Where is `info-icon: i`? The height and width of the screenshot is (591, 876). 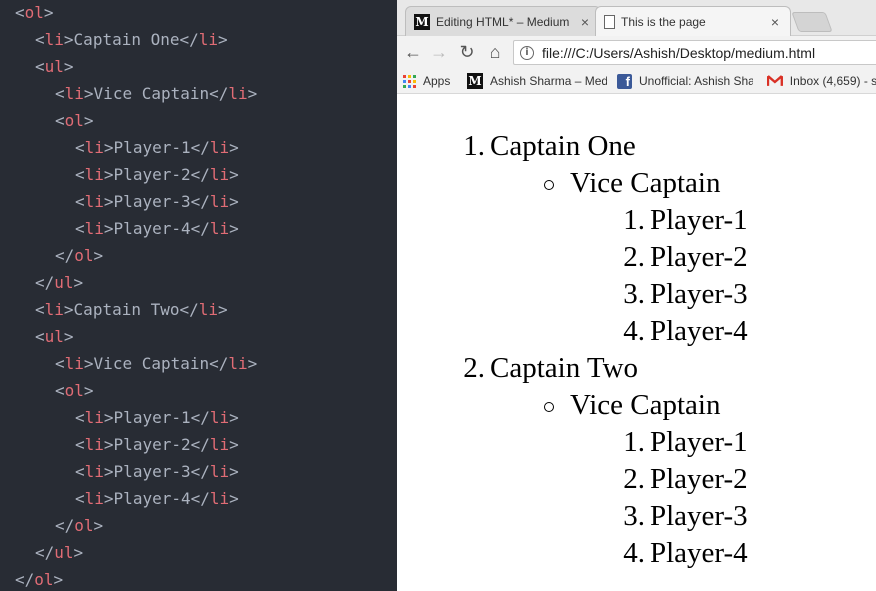 info-icon: i is located at coordinates (527, 52).